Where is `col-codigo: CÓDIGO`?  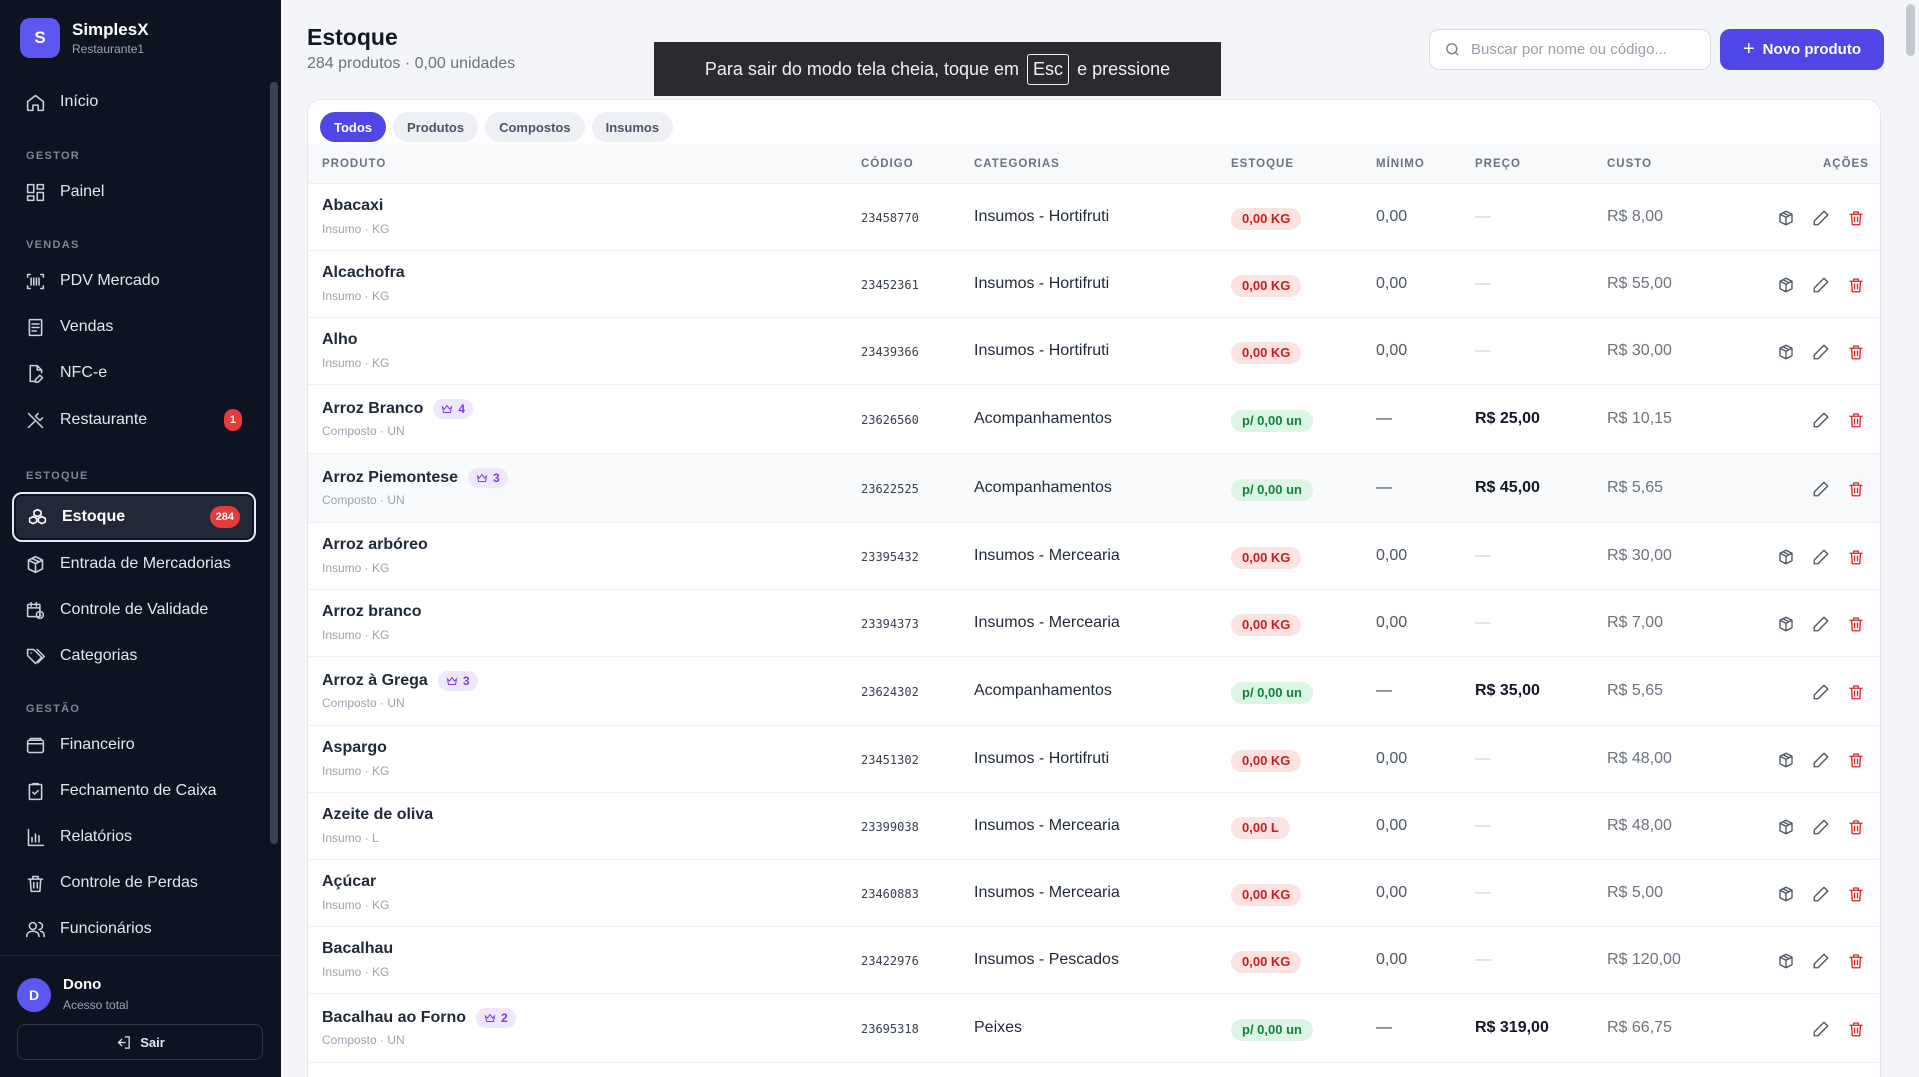
col-codigo: CÓDIGO is located at coordinates (887, 164).